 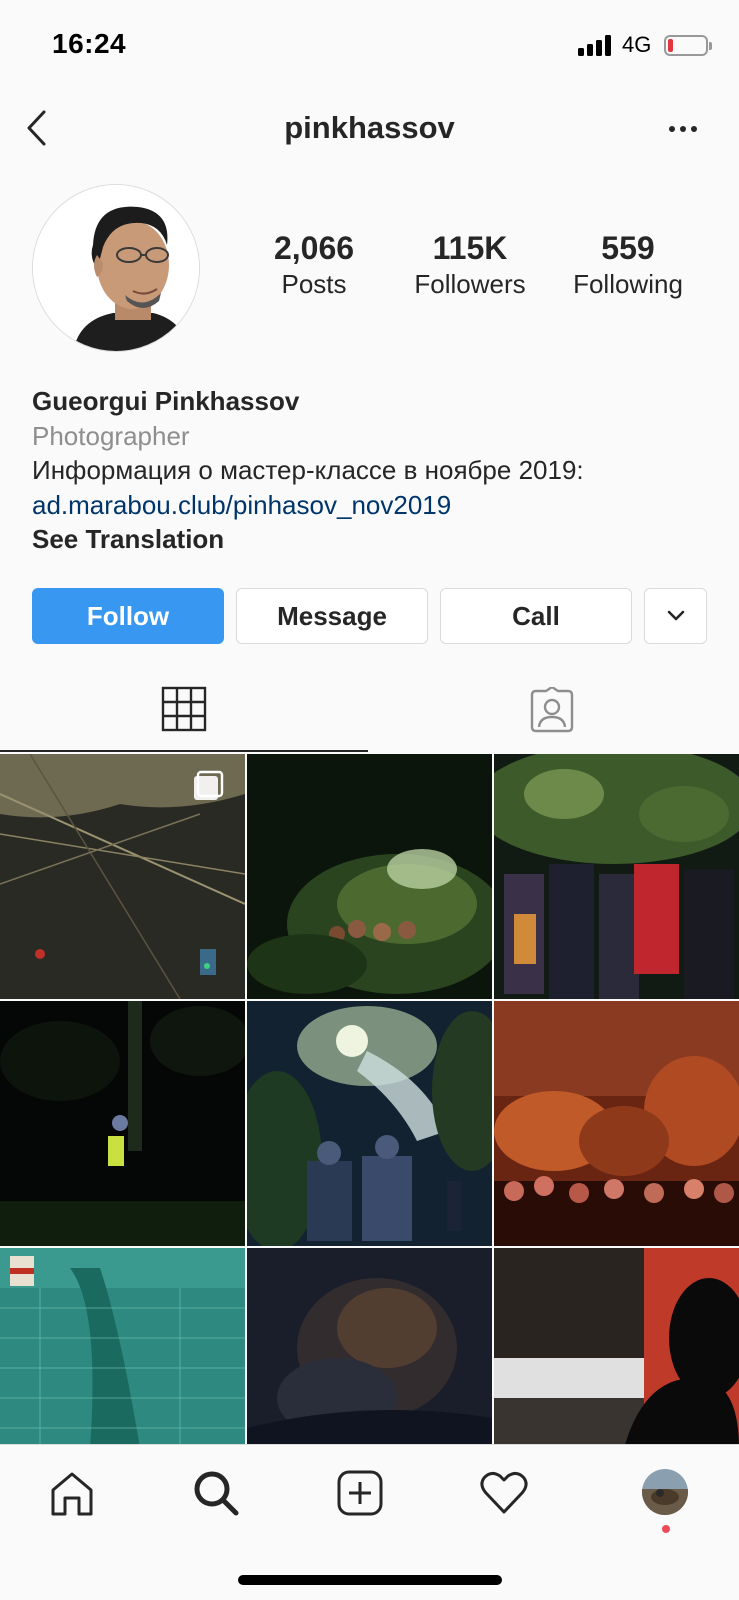 I want to click on tab-tagged, so click(x=552, y=710).